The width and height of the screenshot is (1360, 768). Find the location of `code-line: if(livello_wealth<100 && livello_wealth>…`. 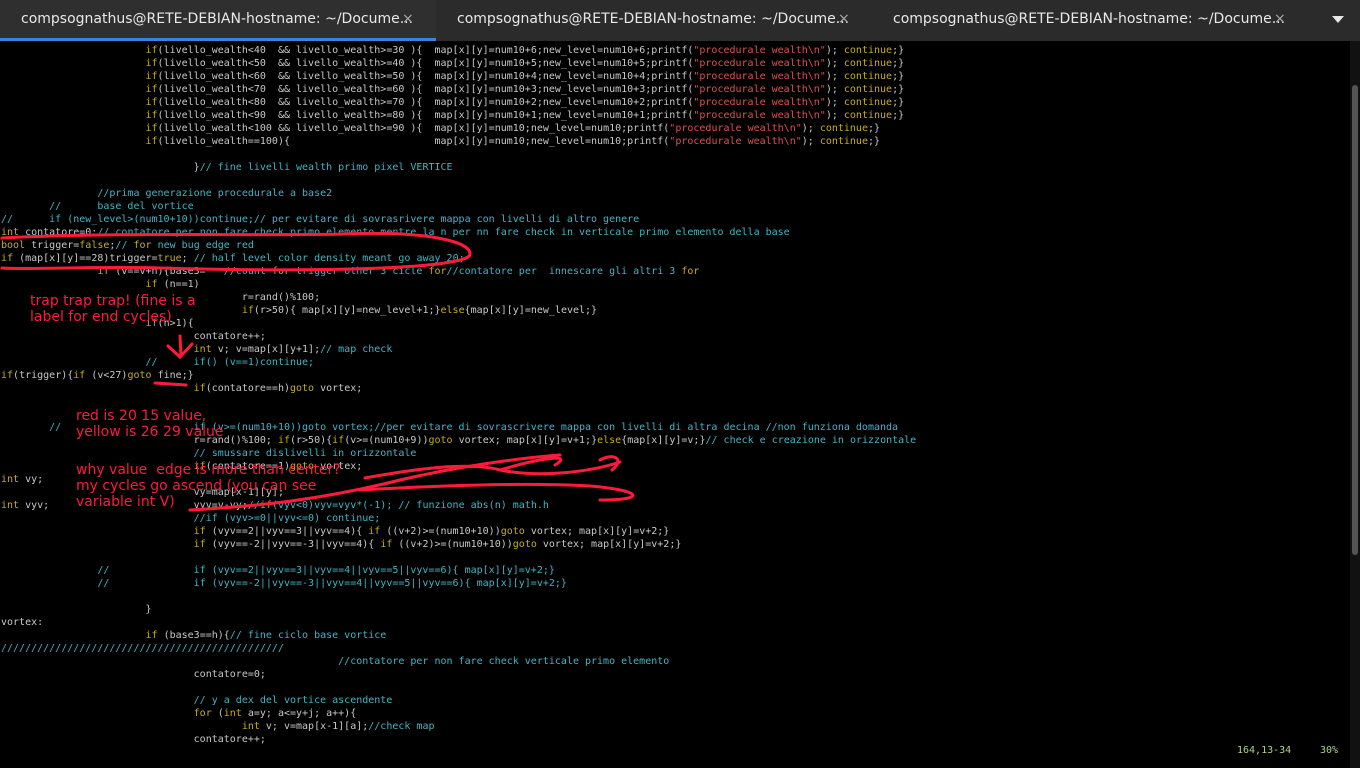

code-line: if(livello_wealth<100 && livello_wealth>… is located at coordinates (513, 128).